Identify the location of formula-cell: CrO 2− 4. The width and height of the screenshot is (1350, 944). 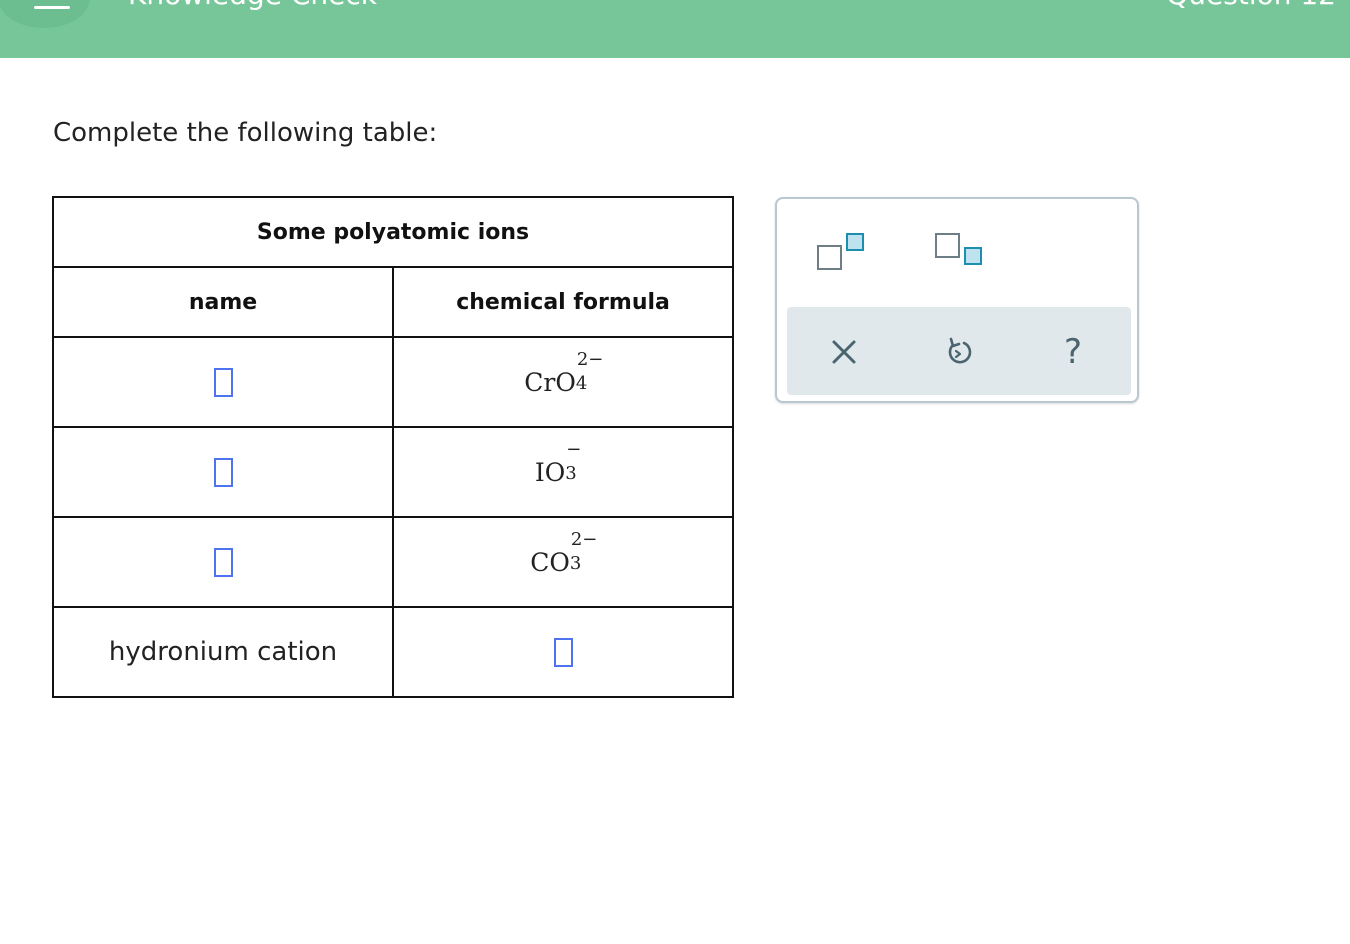
(563, 382).